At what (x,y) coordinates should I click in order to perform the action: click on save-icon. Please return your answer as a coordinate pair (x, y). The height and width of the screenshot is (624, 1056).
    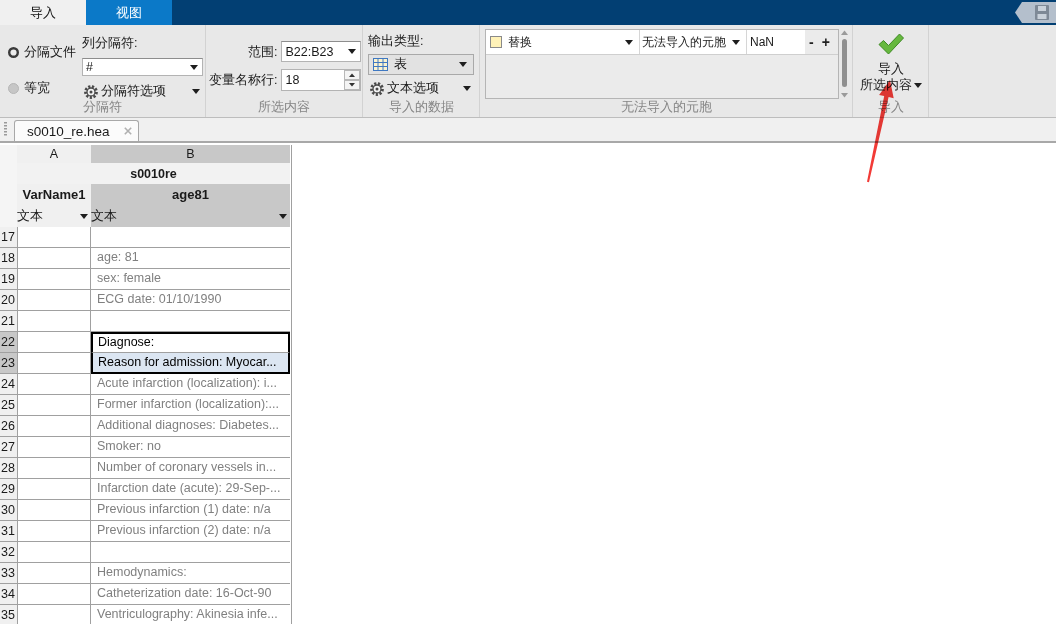
    Looking at the image, I should click on (1035, 12).